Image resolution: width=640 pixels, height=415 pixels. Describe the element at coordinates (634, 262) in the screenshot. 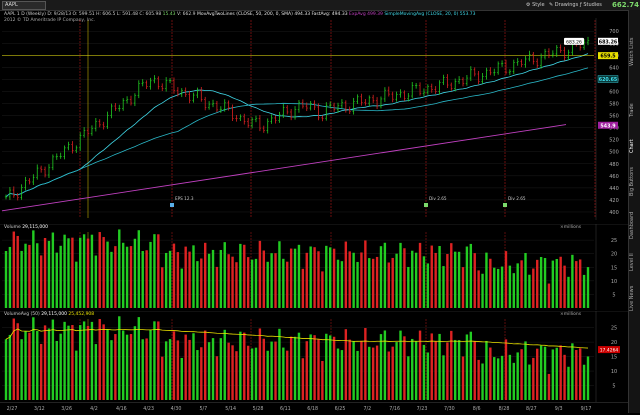

I see `sidebar-tab-level-ii: Level II` at that location.